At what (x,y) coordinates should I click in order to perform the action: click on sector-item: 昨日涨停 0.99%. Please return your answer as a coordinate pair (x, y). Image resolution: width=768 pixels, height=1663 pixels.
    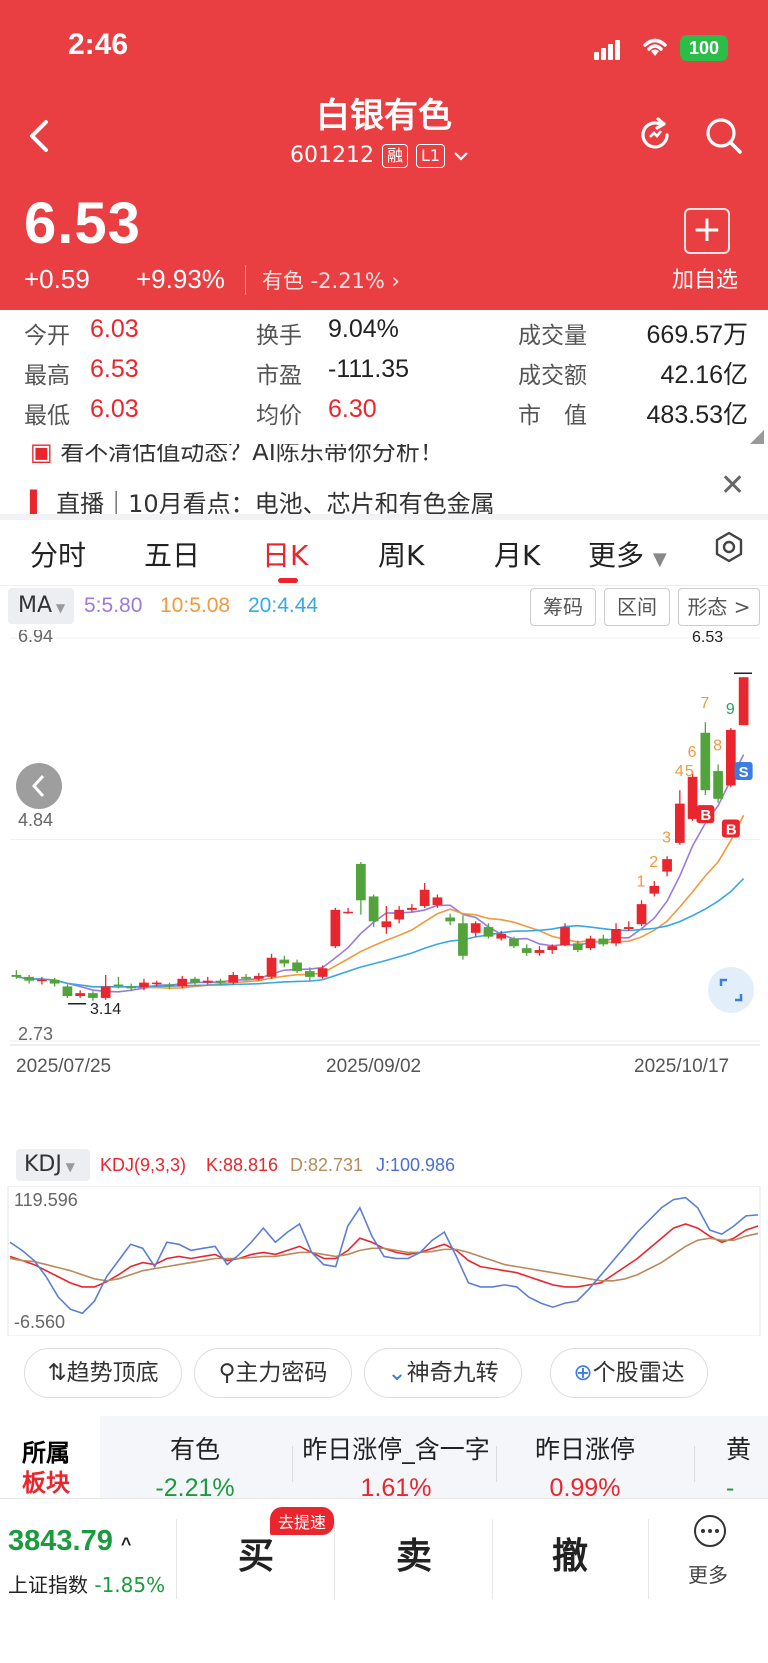
    Looking at the image, I should click on (585, 1465).